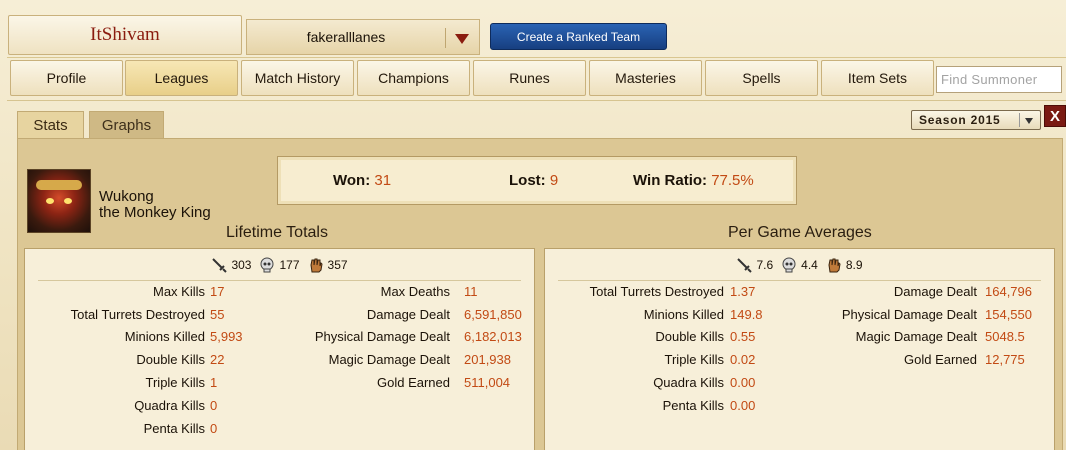  Describe the element at coordinates (169, 405) in the screenshot. I see `stat-label: Quadra Kills` at that location.